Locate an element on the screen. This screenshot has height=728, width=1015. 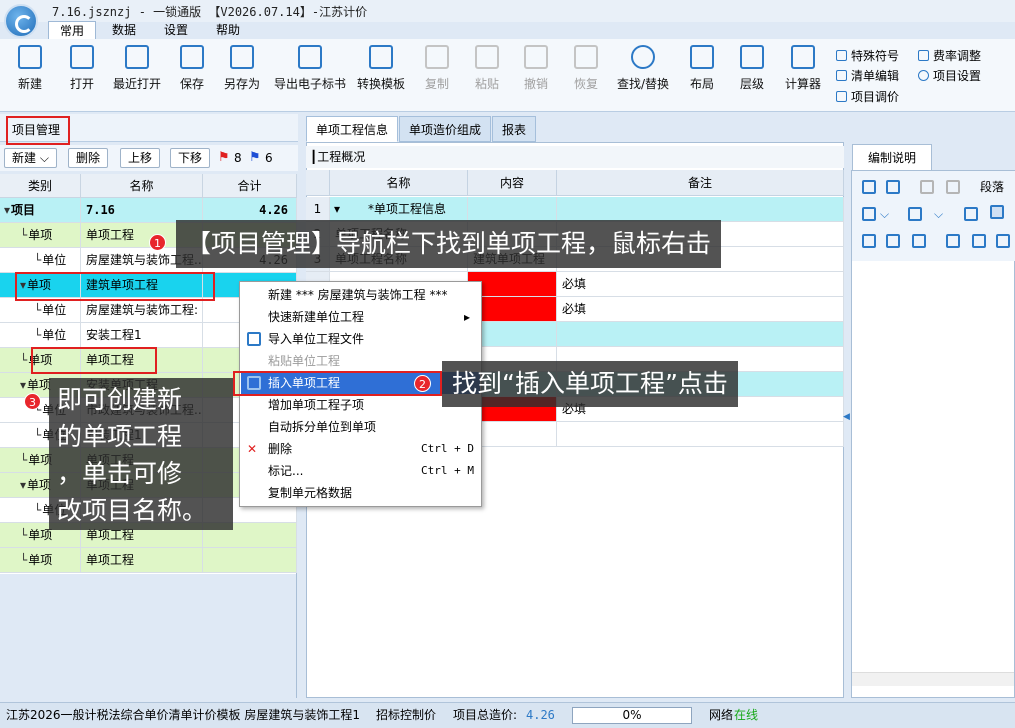
image-icon is located at coordinates (1003, 241).